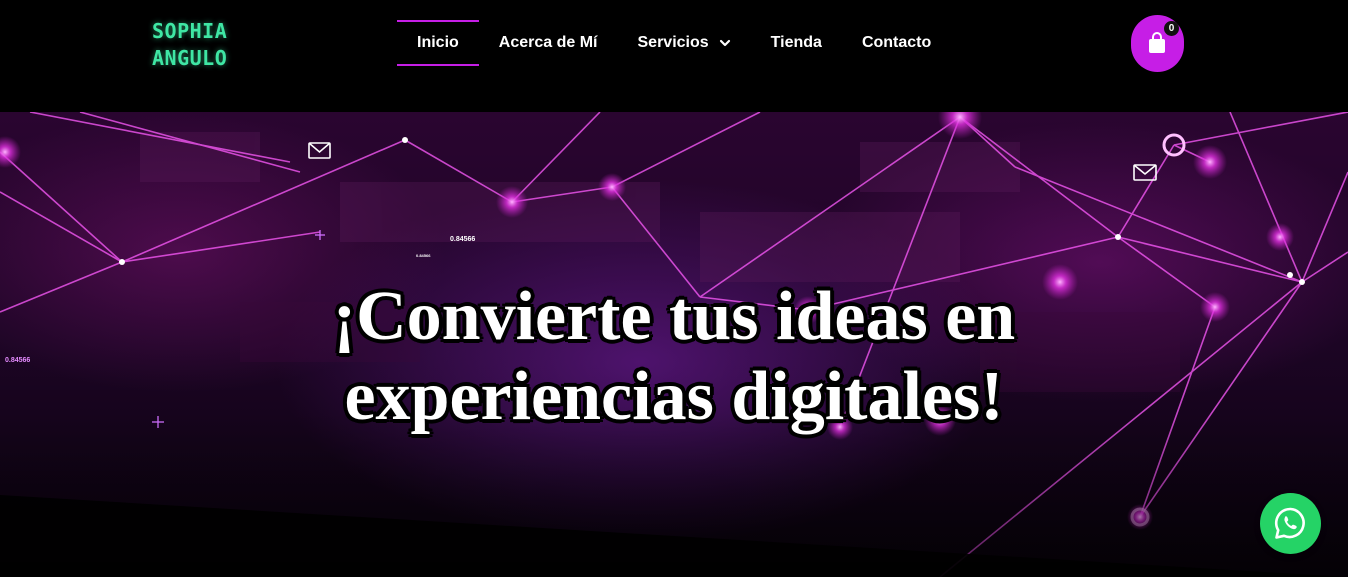 The image size is (1348, 577). Describe the element at coordinates (192, 45) in the screenshot. I see `brand-logo: SOPHIA ANGULO` at that location.